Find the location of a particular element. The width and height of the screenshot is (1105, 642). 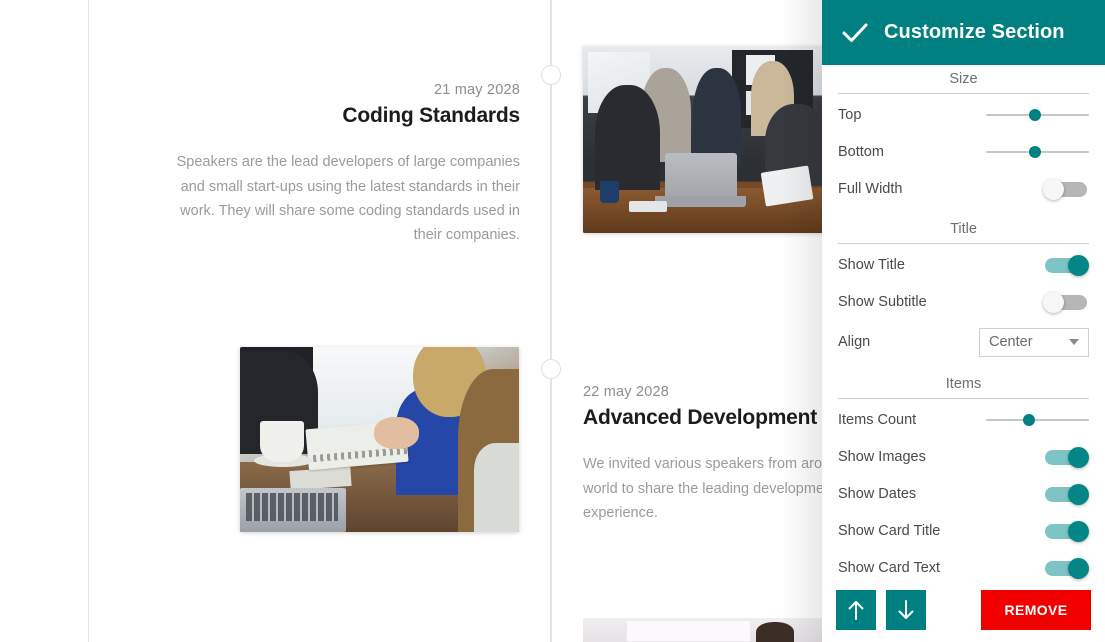

show-subtitle-toggle is located at coordinates (1066, 302).